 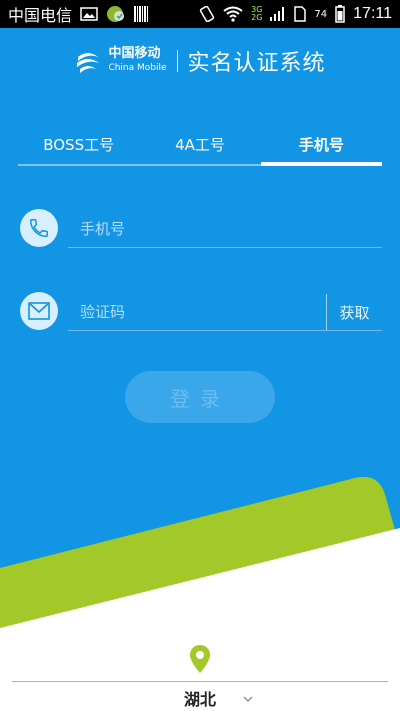 I want to click on header-divider, so click(x=177, y=61).